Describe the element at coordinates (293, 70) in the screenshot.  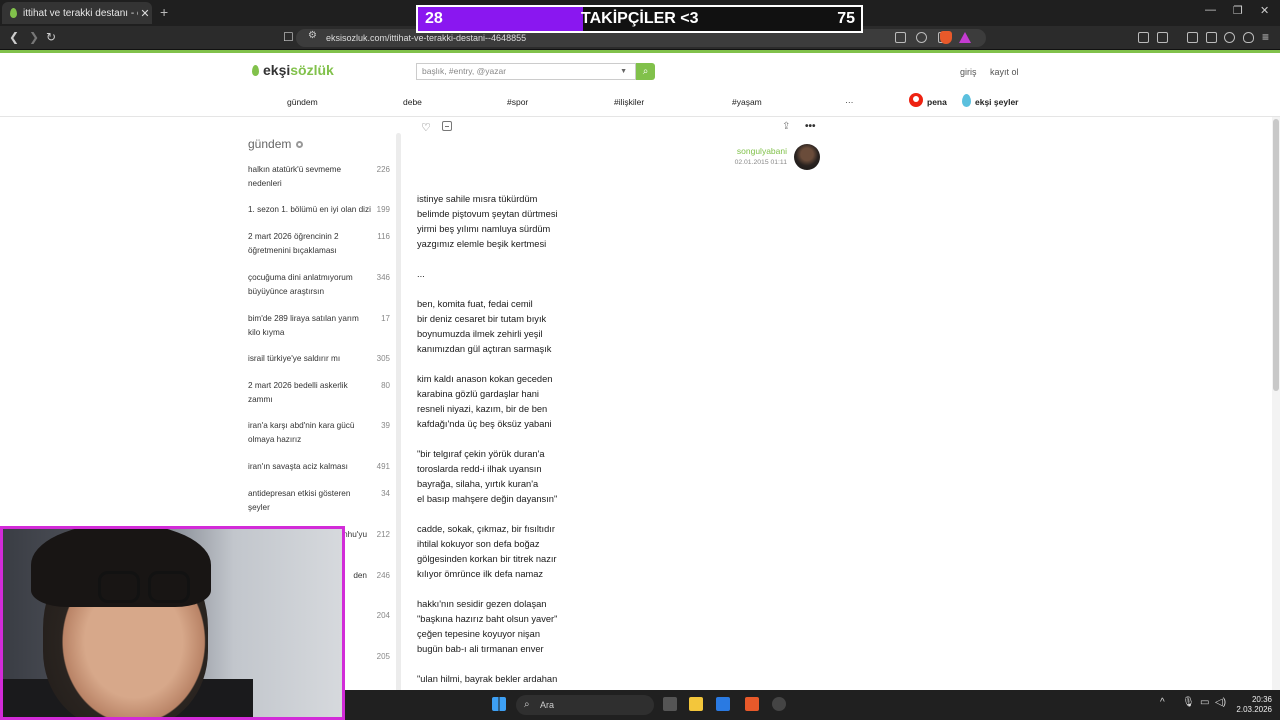
I see `site-logo: ekşi sözlük` at that location.